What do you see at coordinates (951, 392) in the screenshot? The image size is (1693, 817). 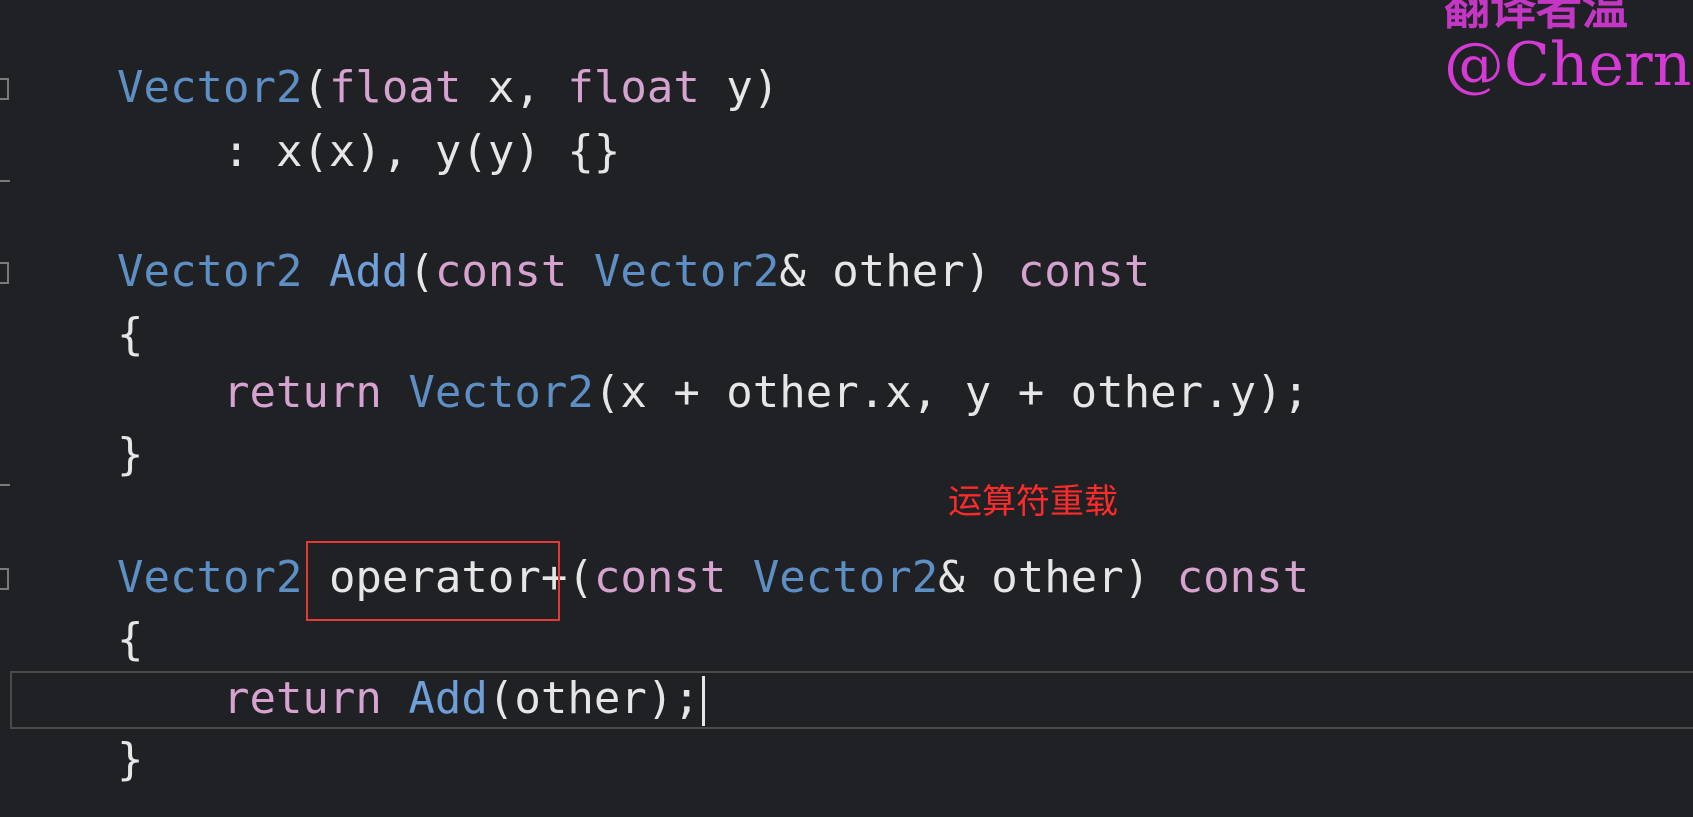 I see `token-text: (x + other.x, y + other.y);` at bounding box center [951, 392].